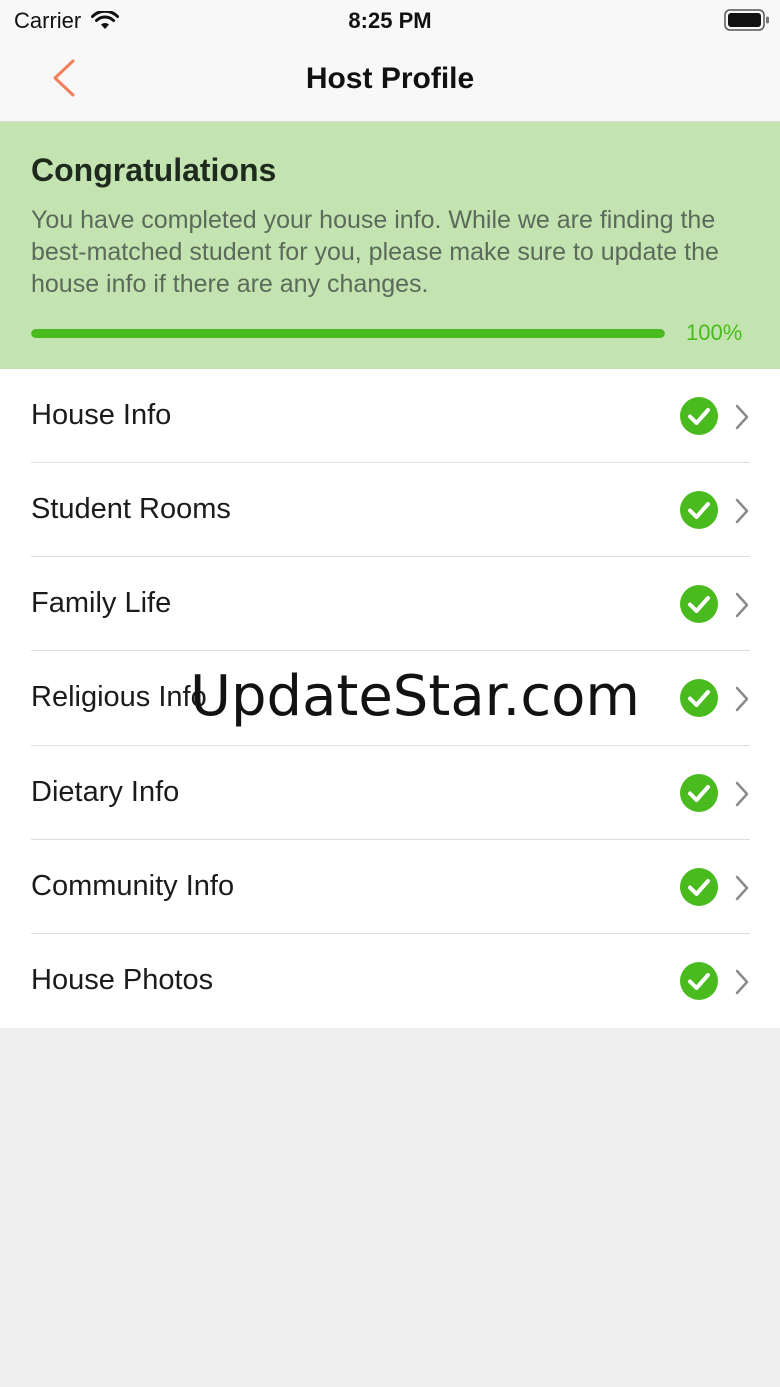 The image size is (780, 1387). I want to click on list-item-student-rooms: Student Rooms, so click(390, 510).